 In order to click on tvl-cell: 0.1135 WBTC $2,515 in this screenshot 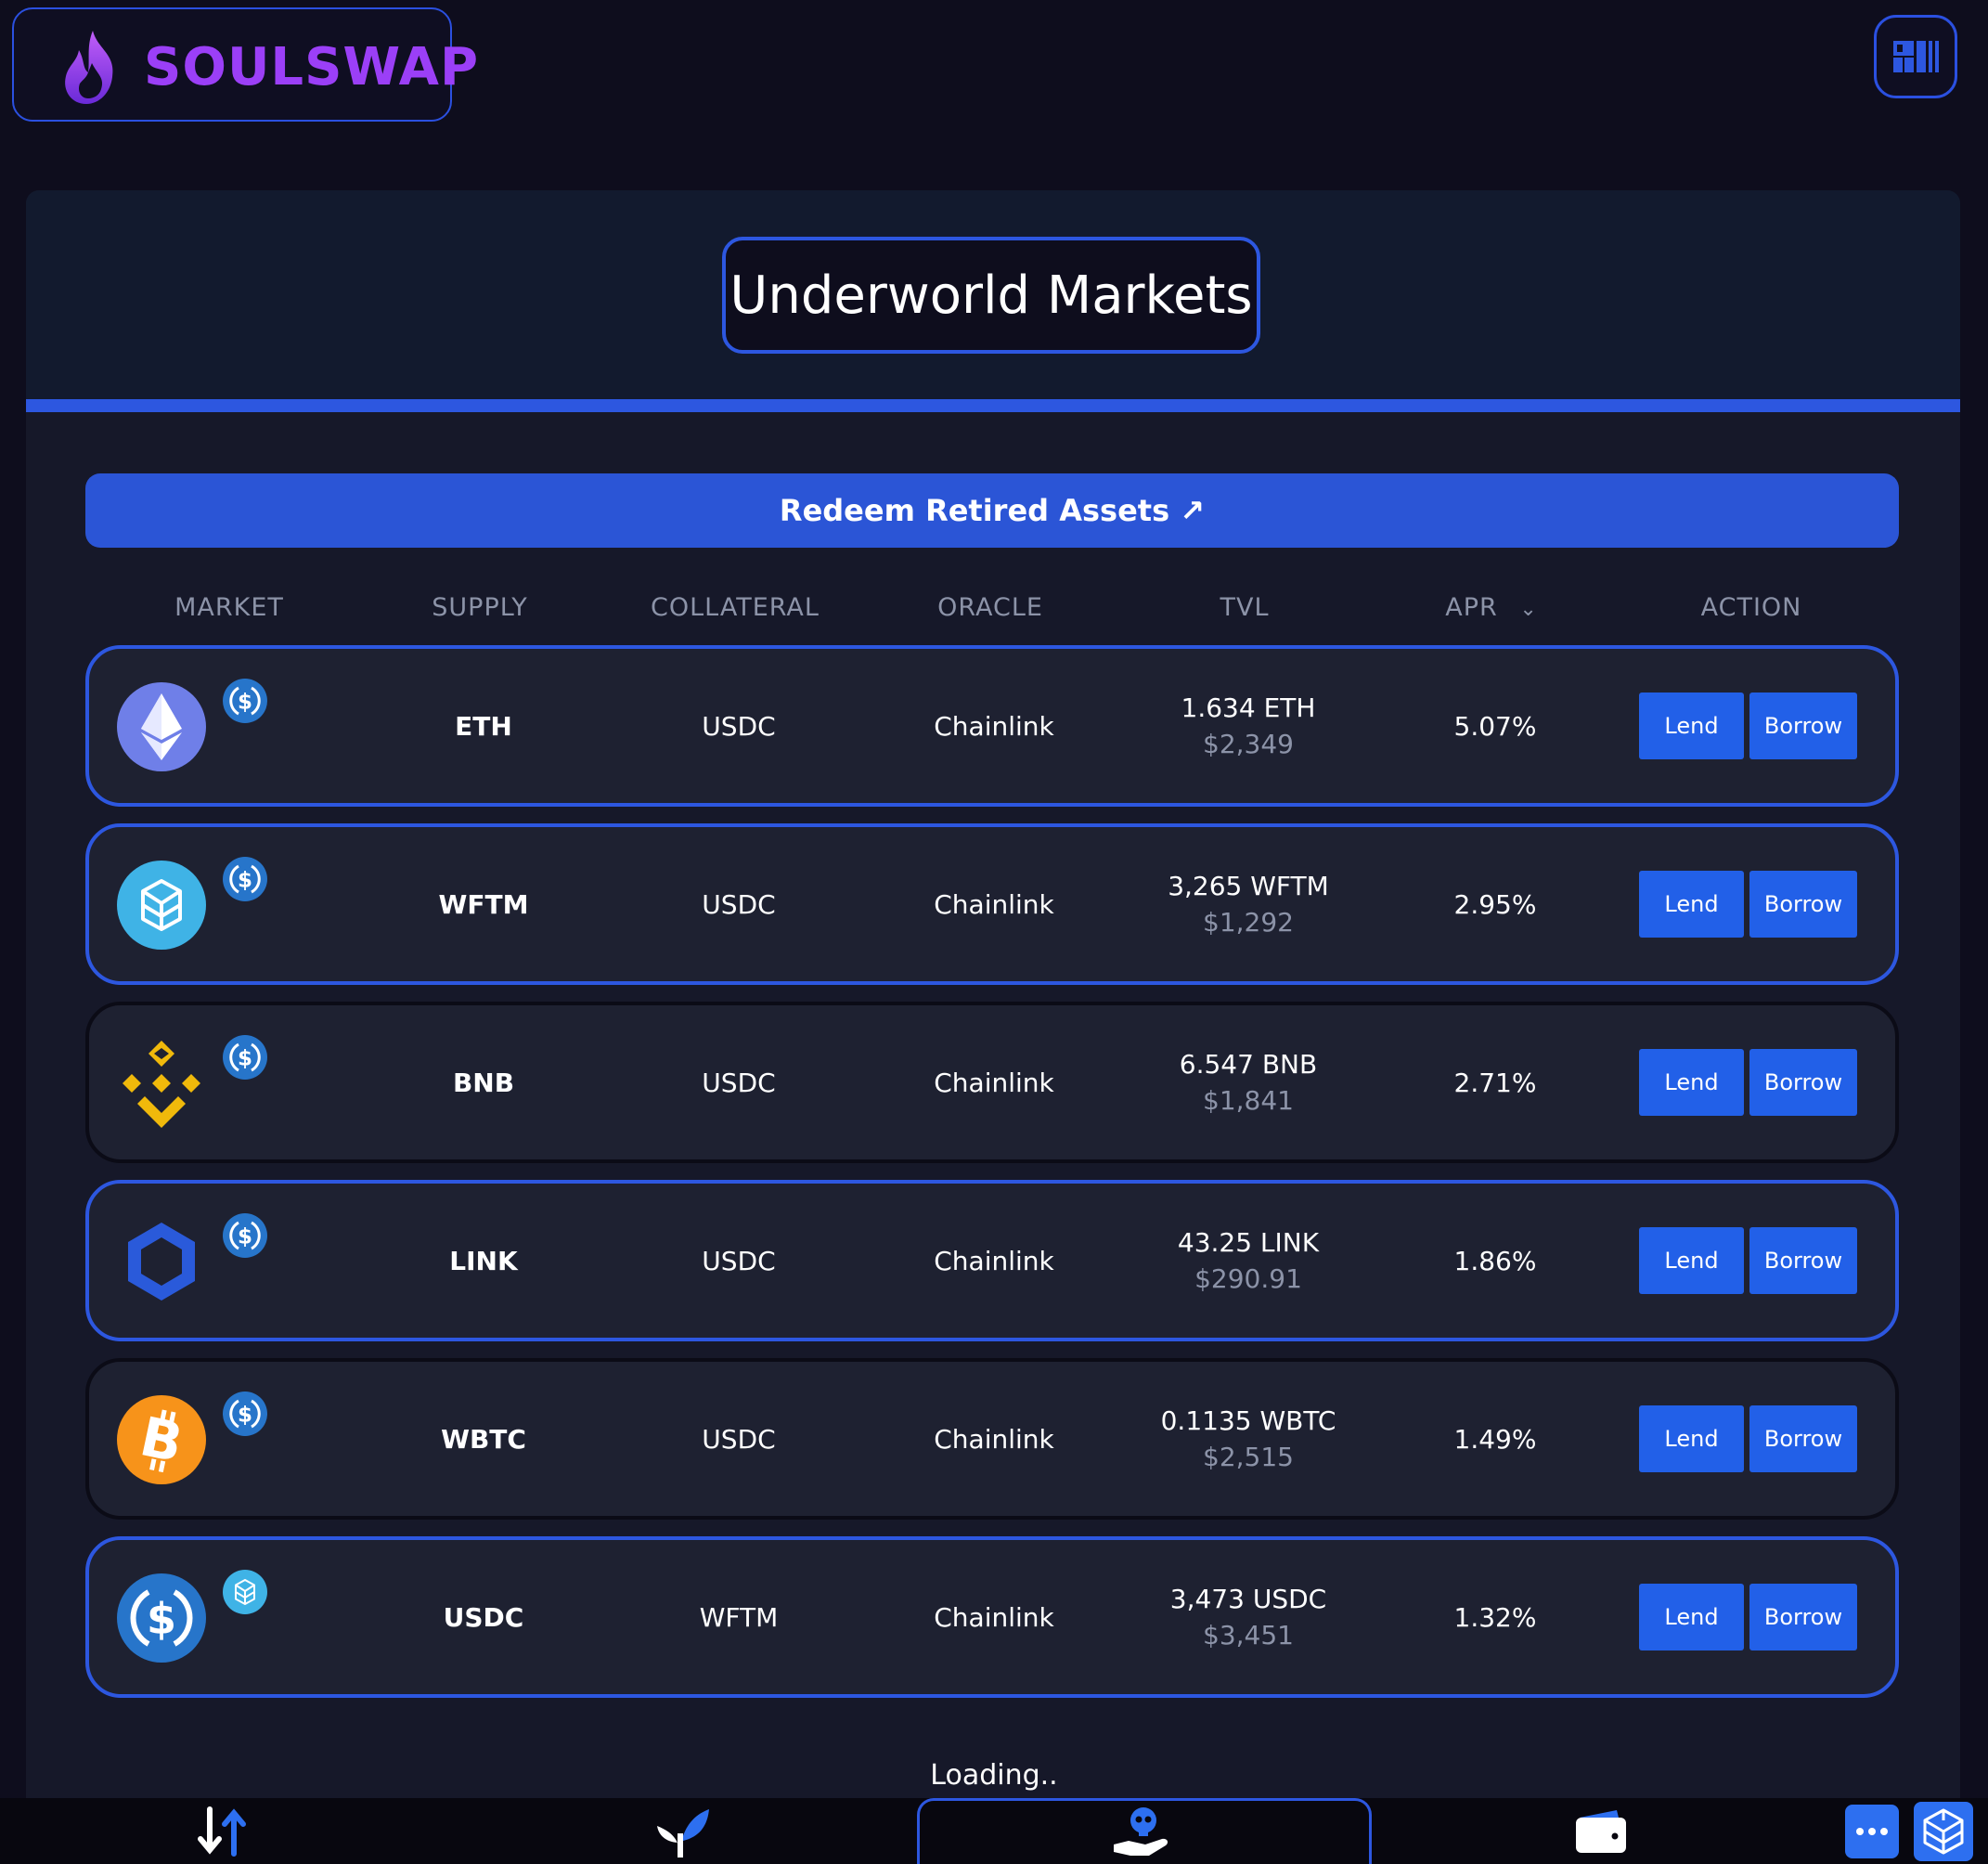, I will do `click(1248, 1439)`.